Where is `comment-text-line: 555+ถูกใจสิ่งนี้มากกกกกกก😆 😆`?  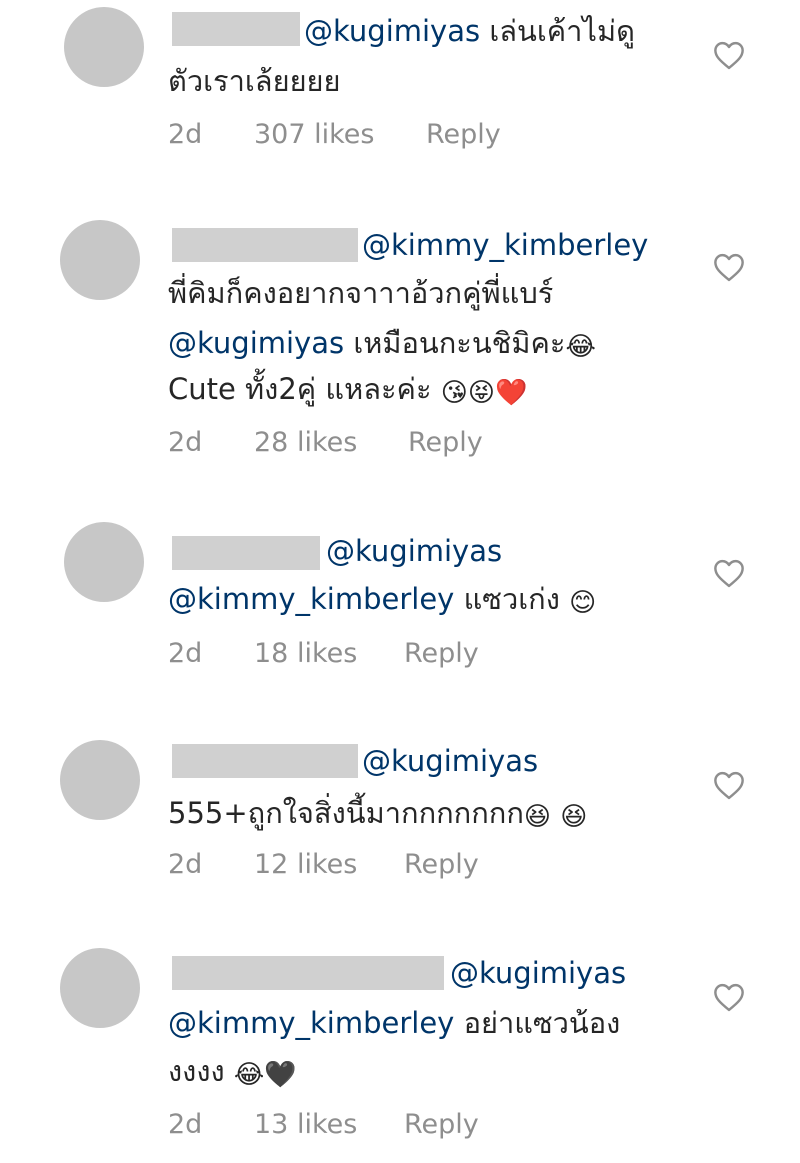
comment-text-line: 555+ถูกใจสิ่งนี้มากกกกกกก😆 😆 is located at coordinates (377, 813).